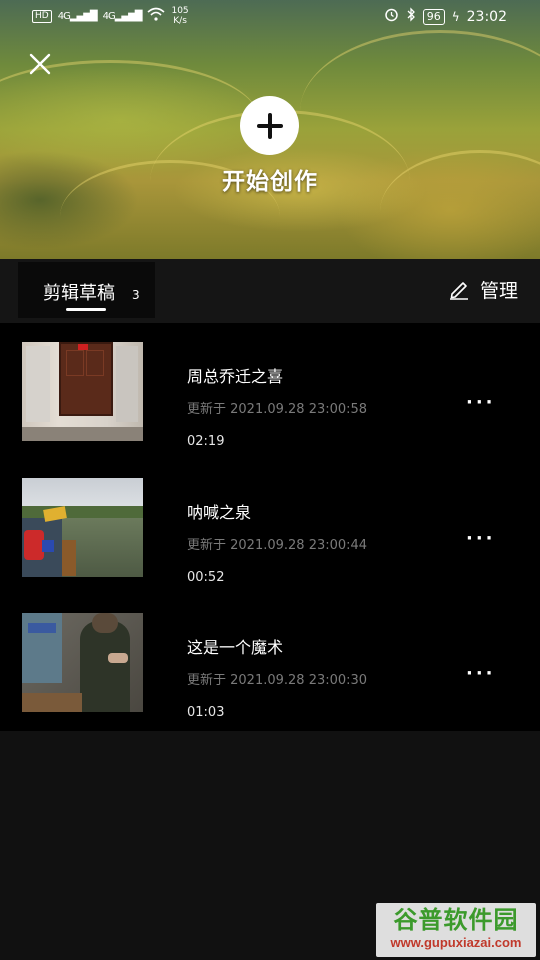  Describe the element at coordinates (180, 16) in the screenshot. I see `network-speed: 105 K/s` at that location.